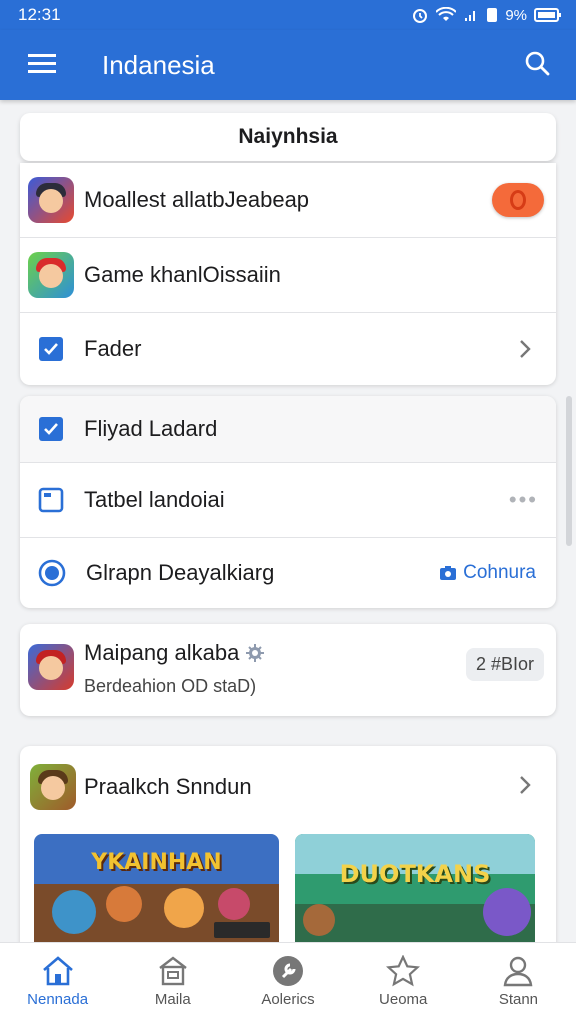 Image resolution: width=576 pixels, height=1024 pixels. What do you see at coordinates (154, 499) in the screenshot?
I see `list-item-label: Tatbel landoiai` at bounding box center [154, 499].